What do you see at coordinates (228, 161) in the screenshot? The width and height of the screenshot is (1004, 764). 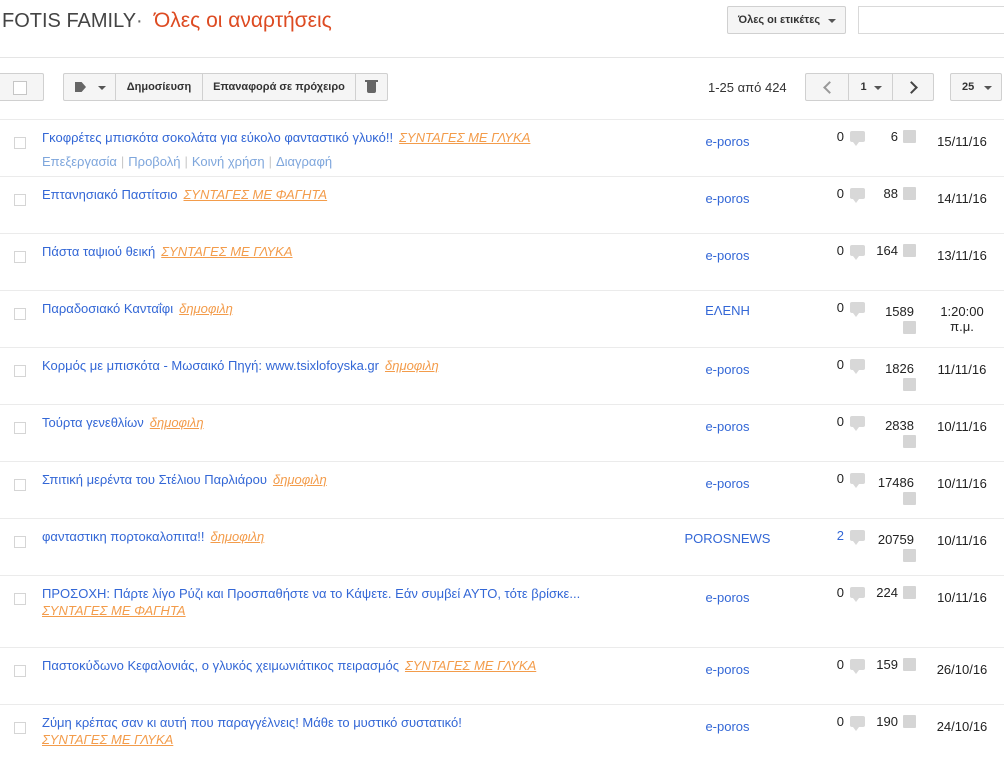 I see `share-link: Κοινή χρήση` at bounding box center [228, 161].